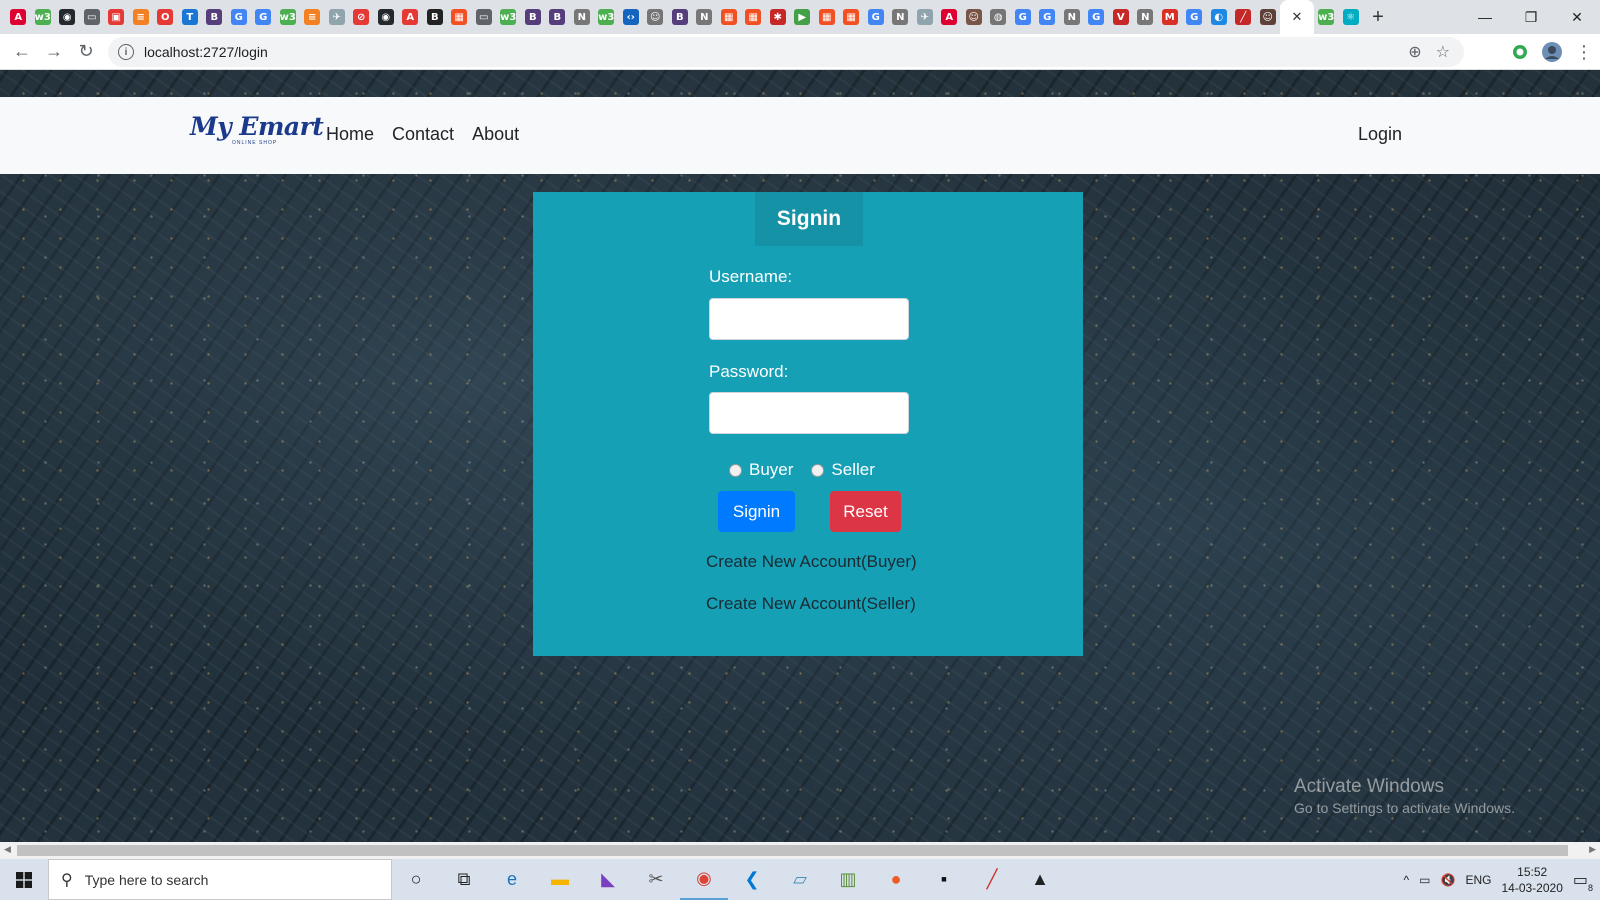 This screenshot has width=1600, height=900. What do you see at coordinates (809, 413) in the screenshot?
I see `password-input` at bounding box center [809, 413].